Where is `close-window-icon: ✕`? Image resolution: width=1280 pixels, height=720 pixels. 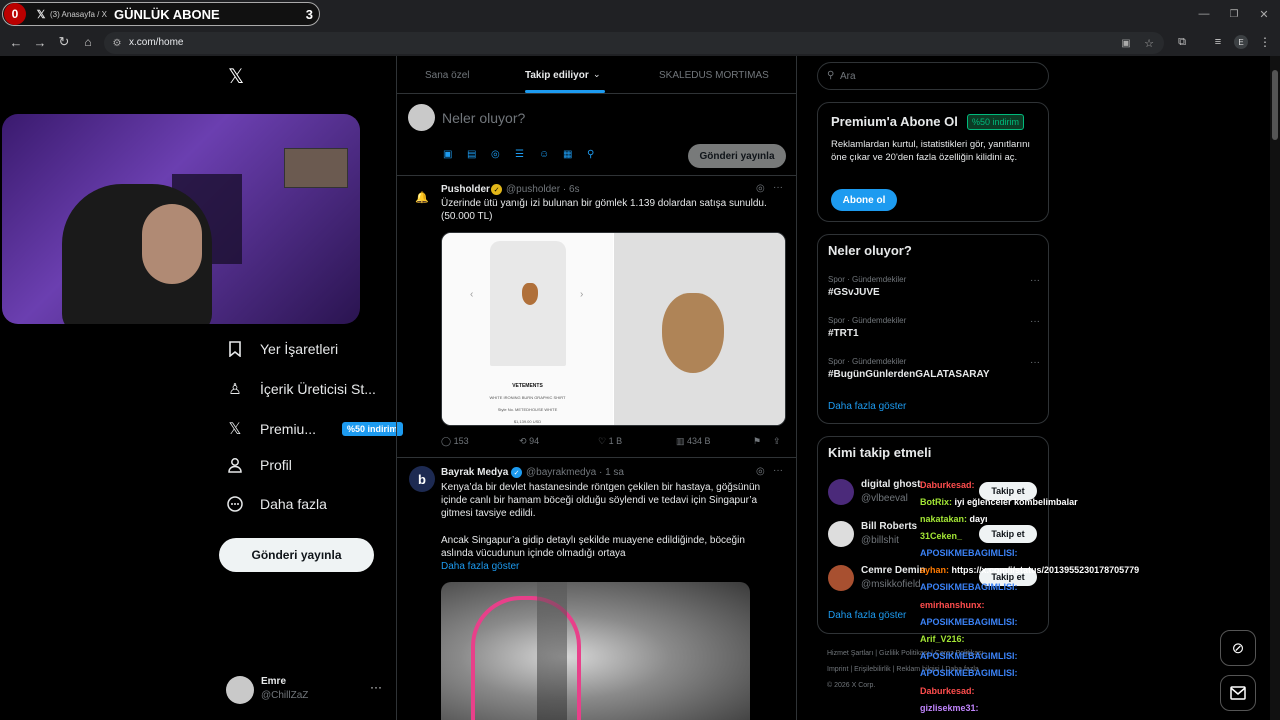
close-window-icon: ✕ is located at coordinates (1264, 14).